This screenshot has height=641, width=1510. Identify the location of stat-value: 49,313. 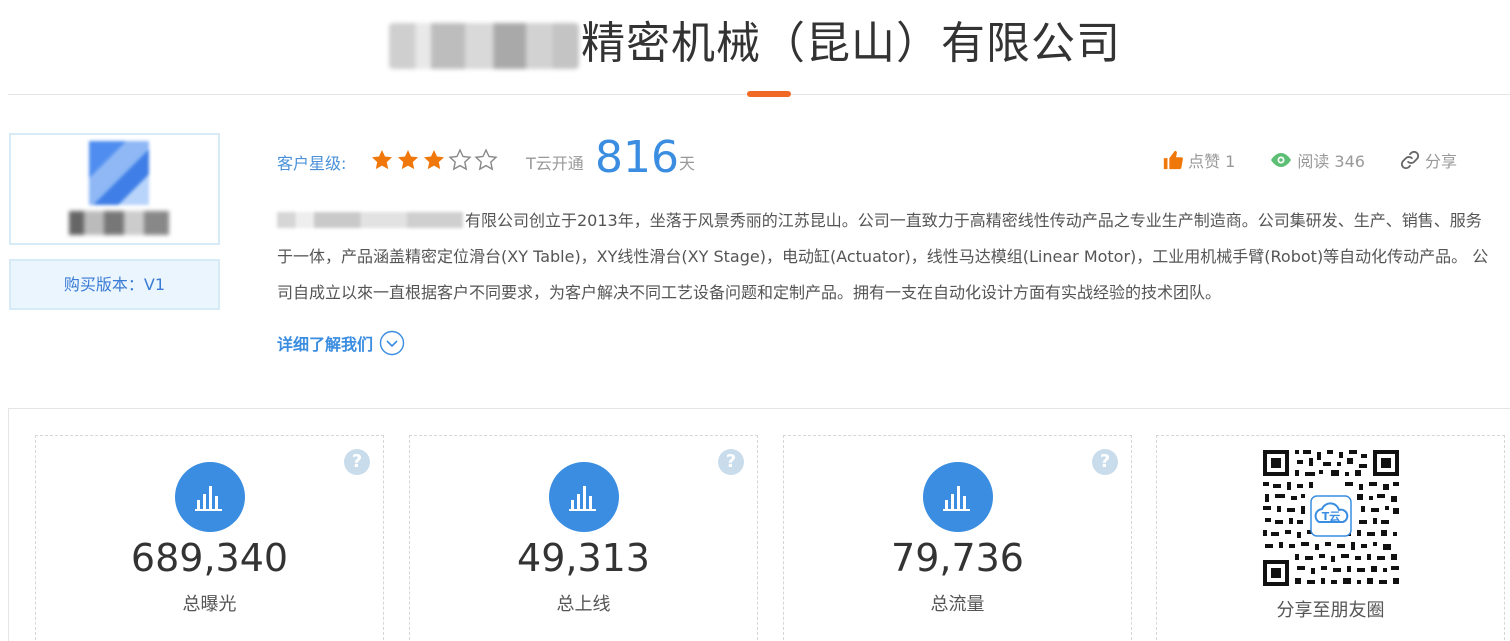
(583, 558).